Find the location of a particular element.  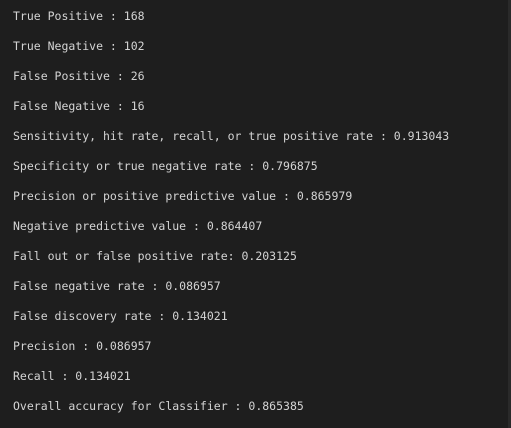

false-discovery-rate-line: False discovery rate : 0.134021 is located at coordinates (120, 316).